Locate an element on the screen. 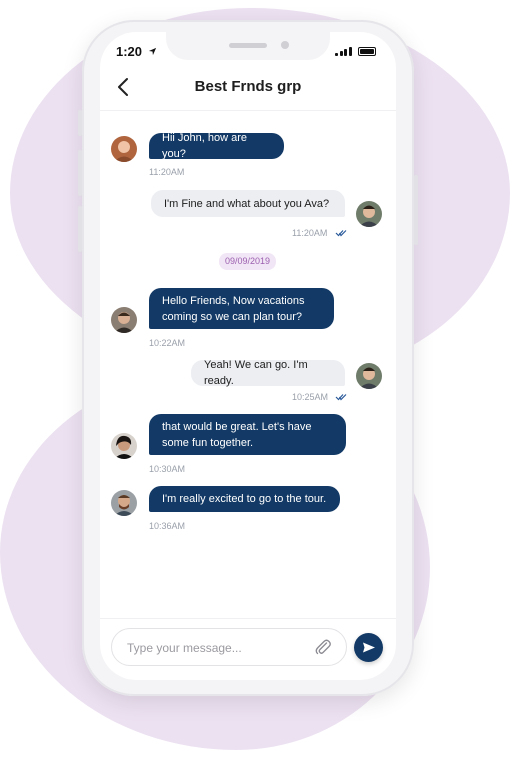 This screenshot has width=528, height=759. message-input-box is located at coordinates (229, 647).